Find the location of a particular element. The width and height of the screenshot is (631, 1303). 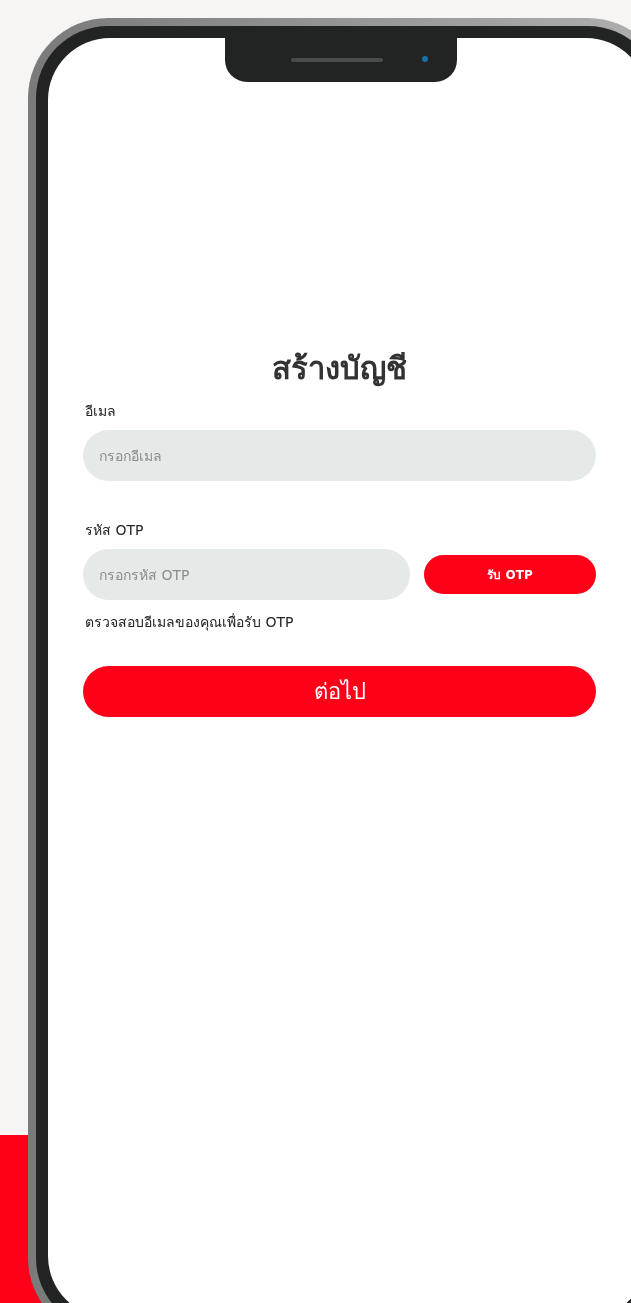

field-label: อีเมล is located at coordinates (100, 411).